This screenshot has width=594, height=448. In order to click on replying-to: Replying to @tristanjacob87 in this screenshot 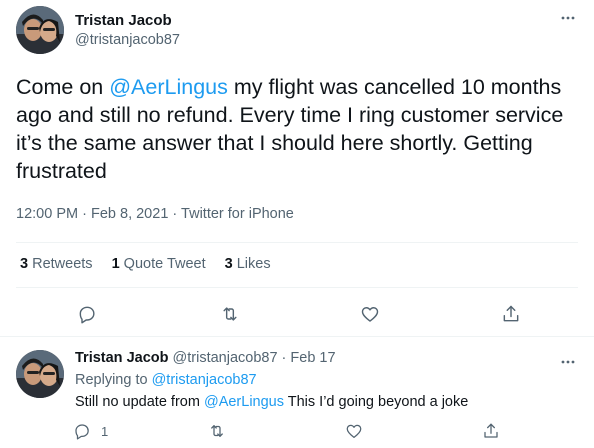, I will do `click(166, 380)`.